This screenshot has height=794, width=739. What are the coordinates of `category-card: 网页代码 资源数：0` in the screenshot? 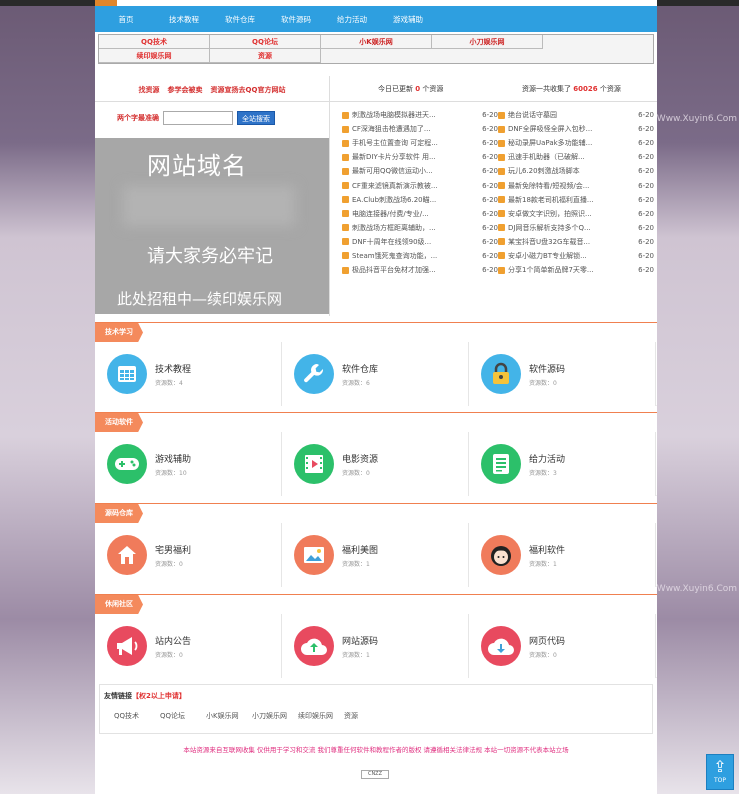 It's located at (562, 646).